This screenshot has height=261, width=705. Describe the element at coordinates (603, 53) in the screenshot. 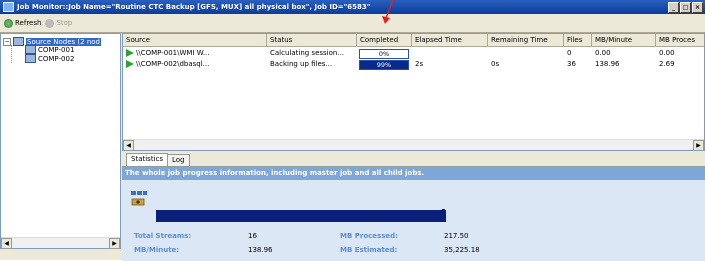

I see `mb-minute-cell: 0.00` at that location.